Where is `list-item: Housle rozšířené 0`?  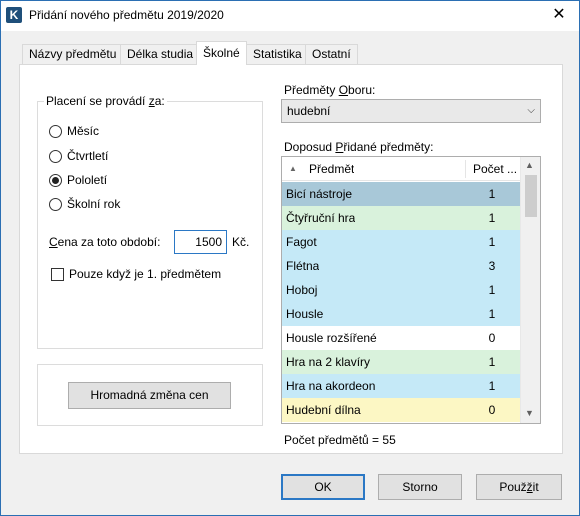
list-item: Housle rozšířené 0 is located at coordinates (401, 338).